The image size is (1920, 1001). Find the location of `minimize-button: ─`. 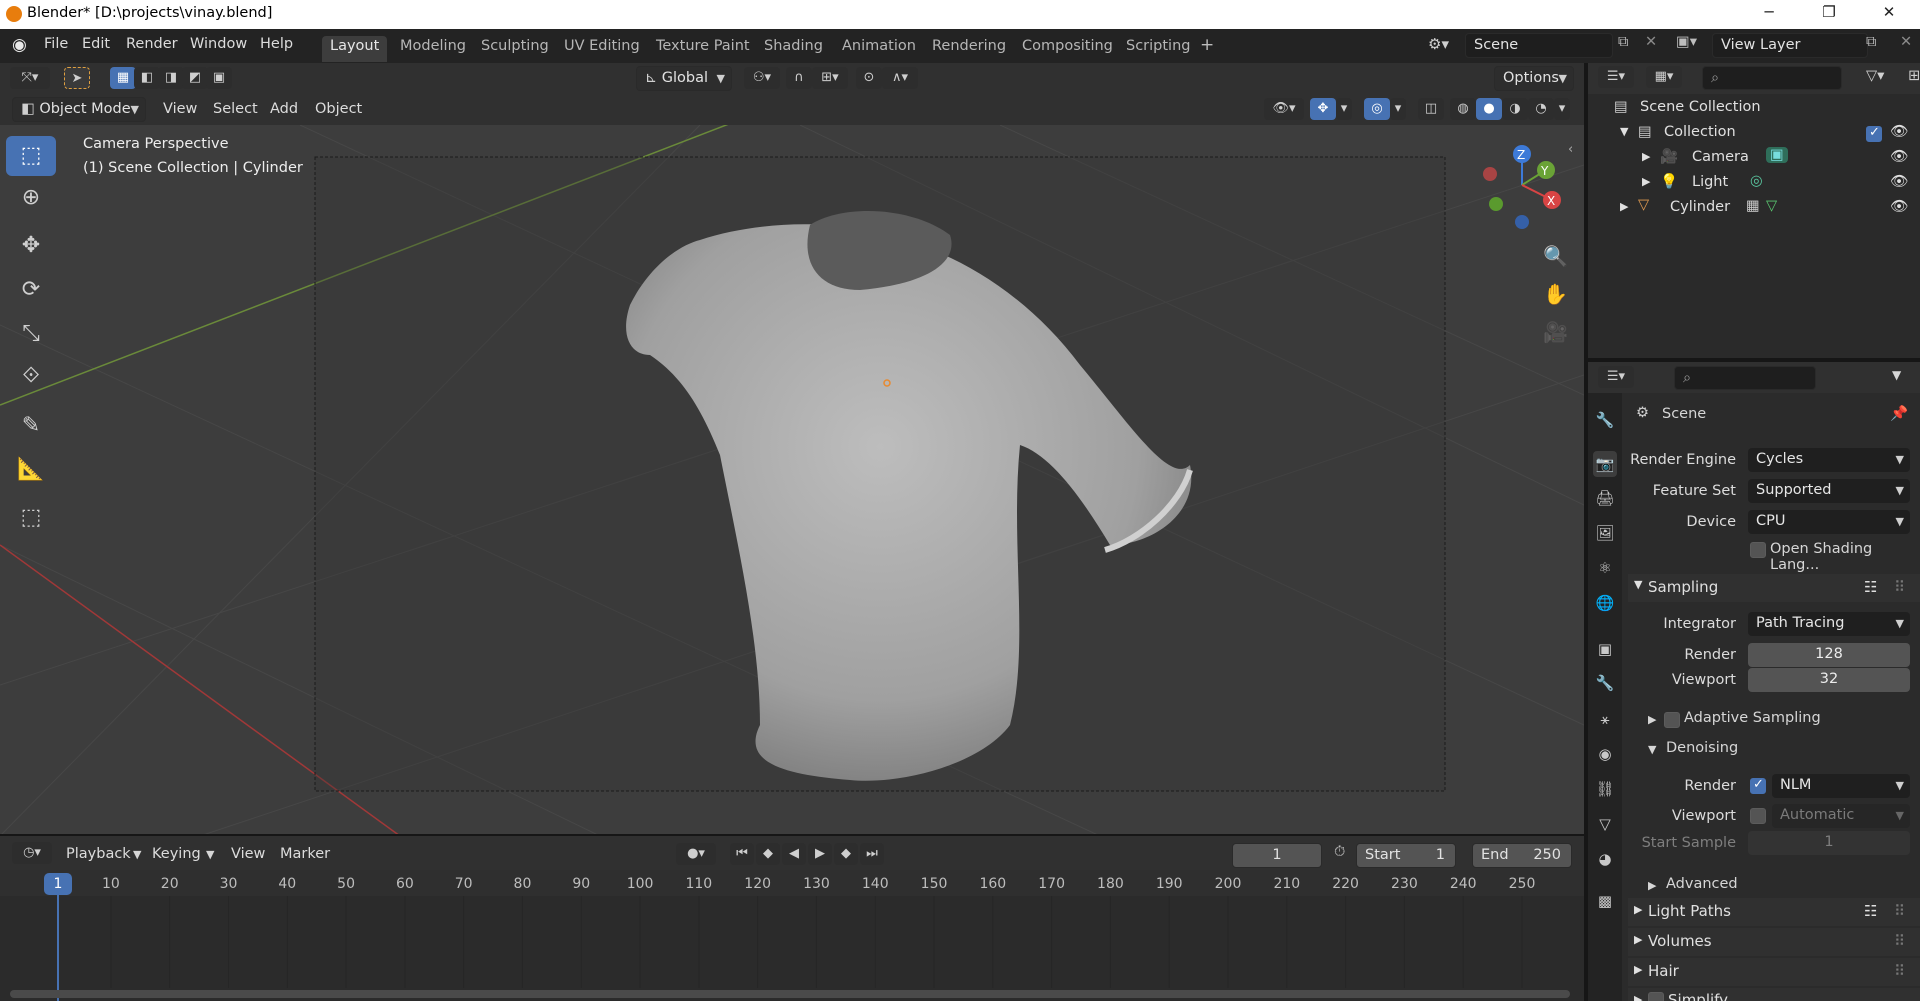

minimize-button: ─ is located at coordinates (1769, 12).